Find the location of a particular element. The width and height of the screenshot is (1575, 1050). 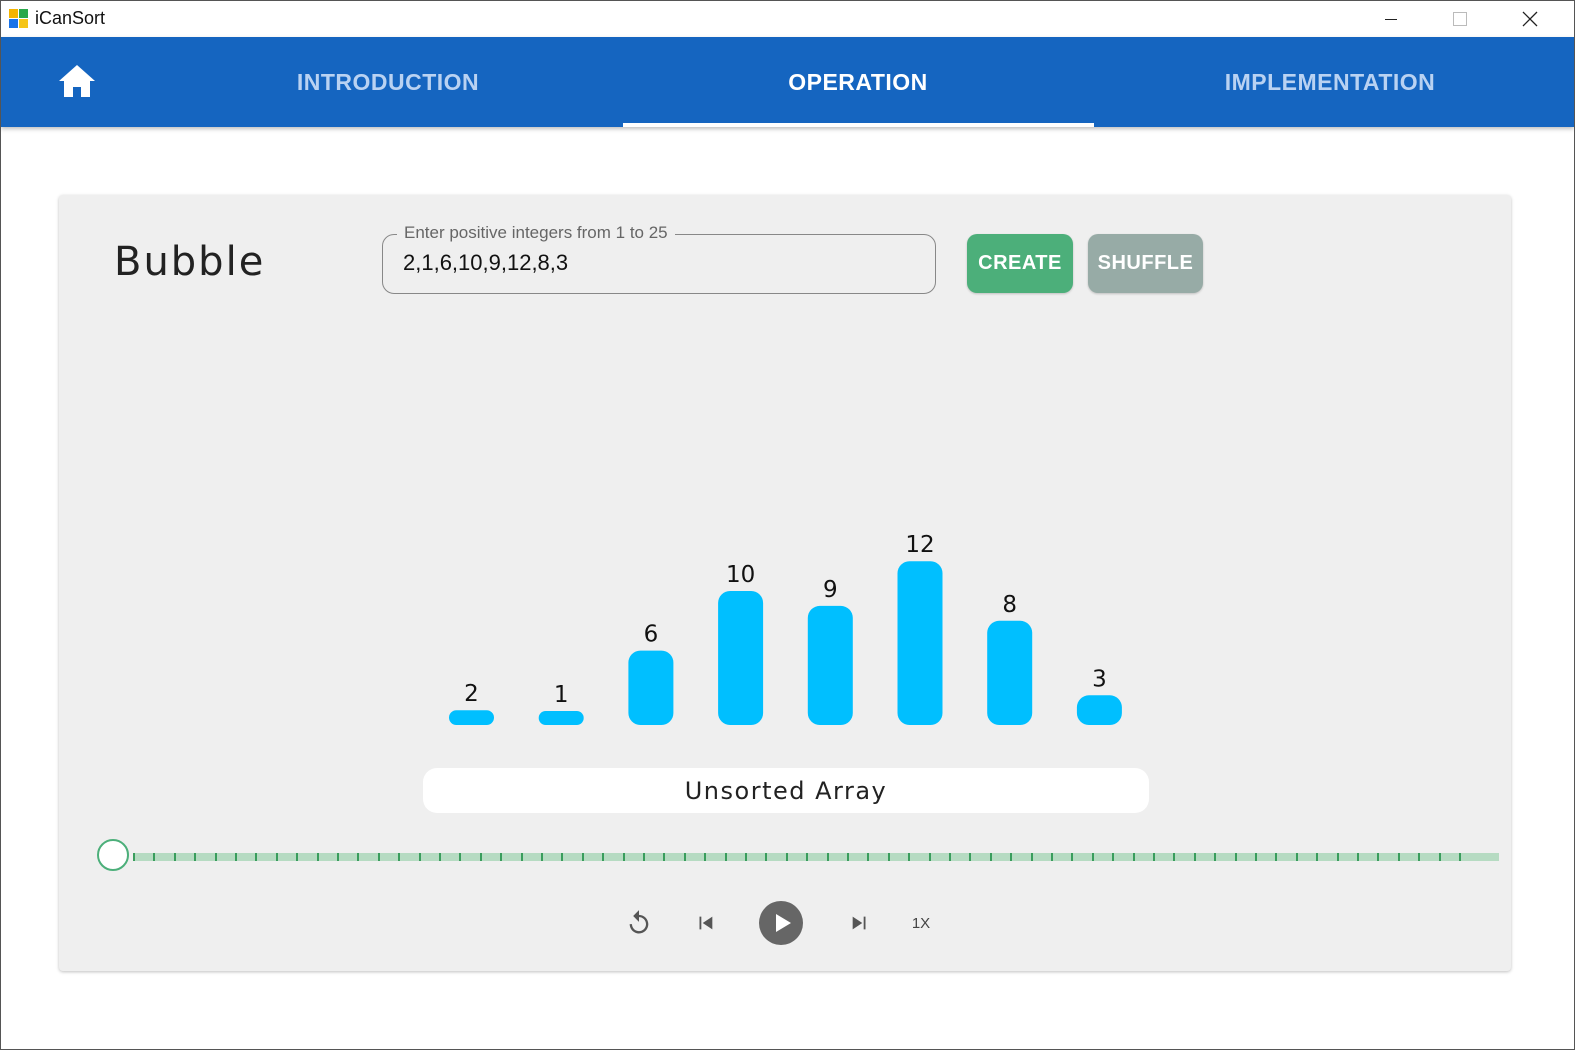

step-forward-button is located at coordinates (860, 923).